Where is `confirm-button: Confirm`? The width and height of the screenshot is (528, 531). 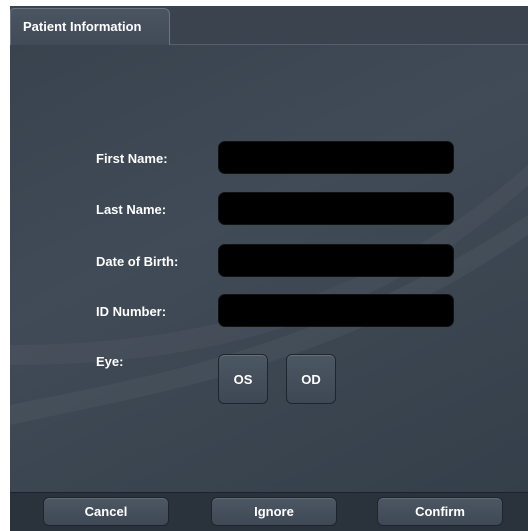 confirm-button: Confirm is located at coordinates (440, 511).